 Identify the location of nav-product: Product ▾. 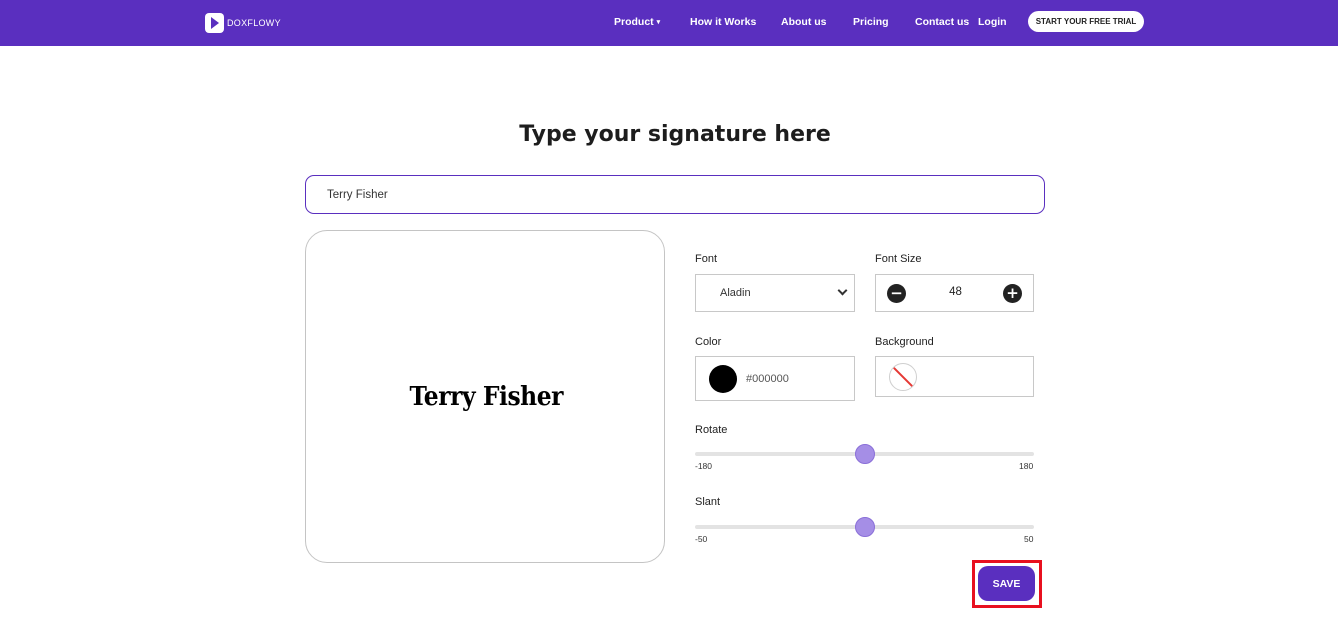
(637, 22).